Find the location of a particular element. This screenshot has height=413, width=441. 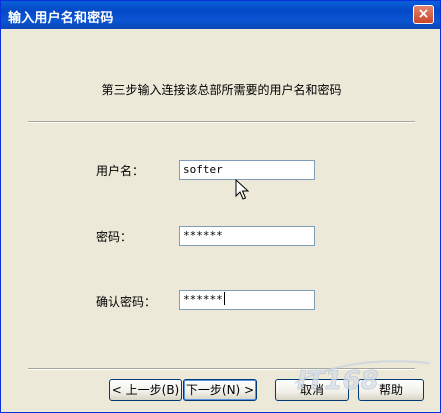

bottom-divider is located at coordinates (221, 369).